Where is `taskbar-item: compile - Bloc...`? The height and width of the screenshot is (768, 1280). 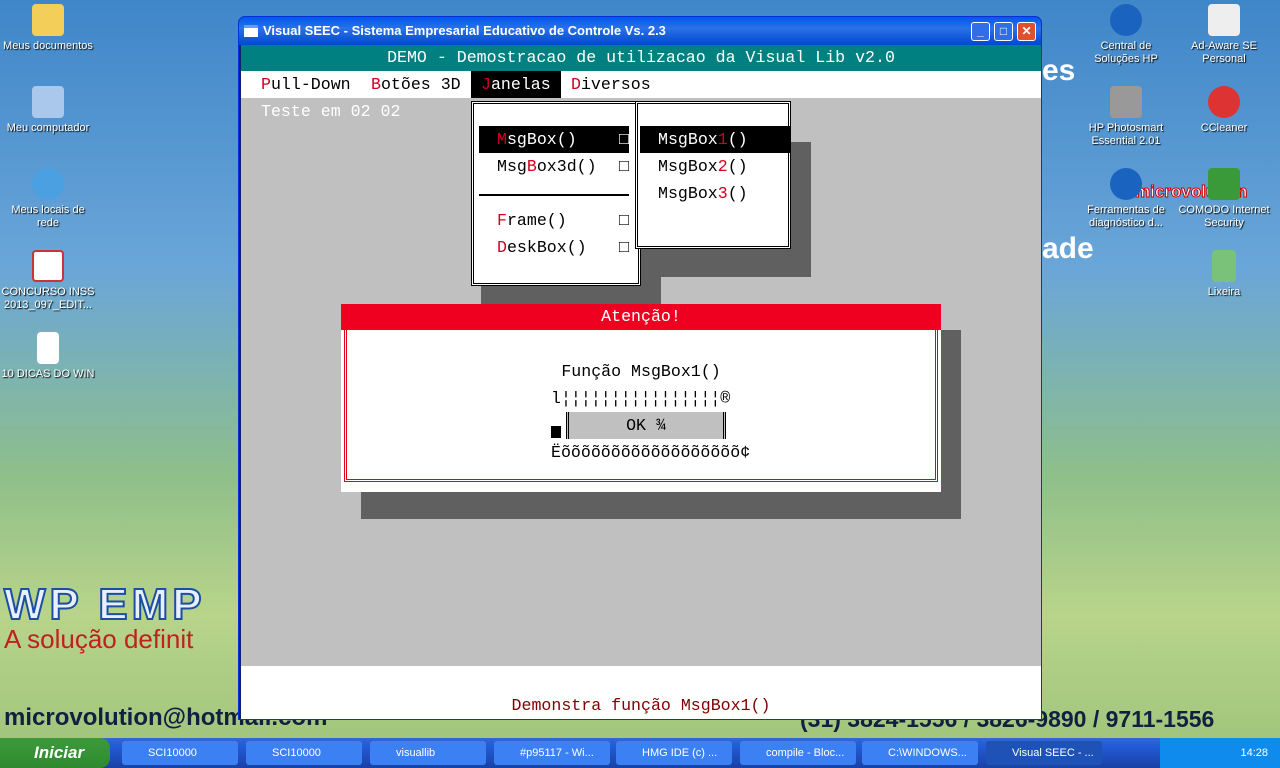 taskbar-item: compile - Bloc... is located at coordinates (798, 753).